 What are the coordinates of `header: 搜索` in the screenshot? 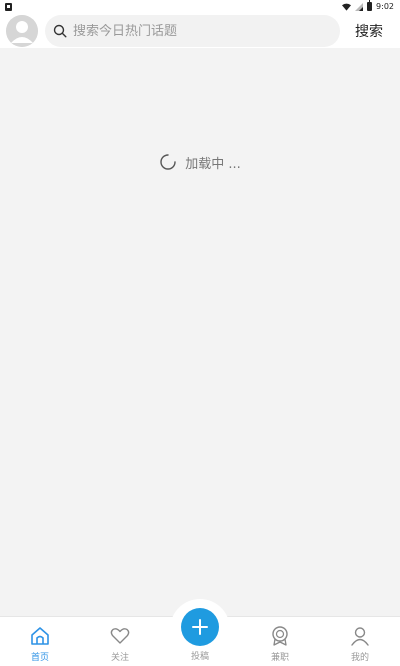 It's located at (200, 30).